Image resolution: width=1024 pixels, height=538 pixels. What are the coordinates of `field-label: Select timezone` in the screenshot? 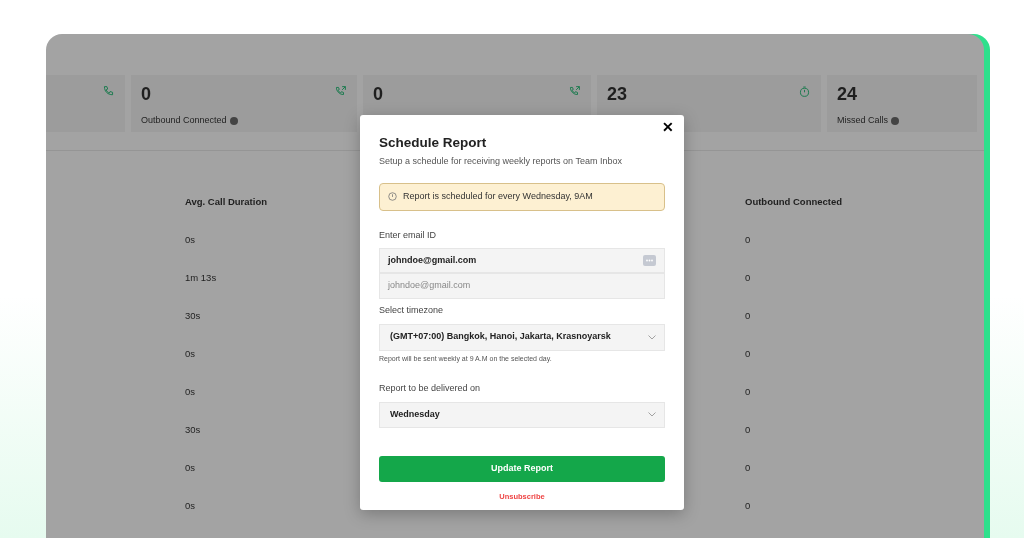 It's located at (412, 311).